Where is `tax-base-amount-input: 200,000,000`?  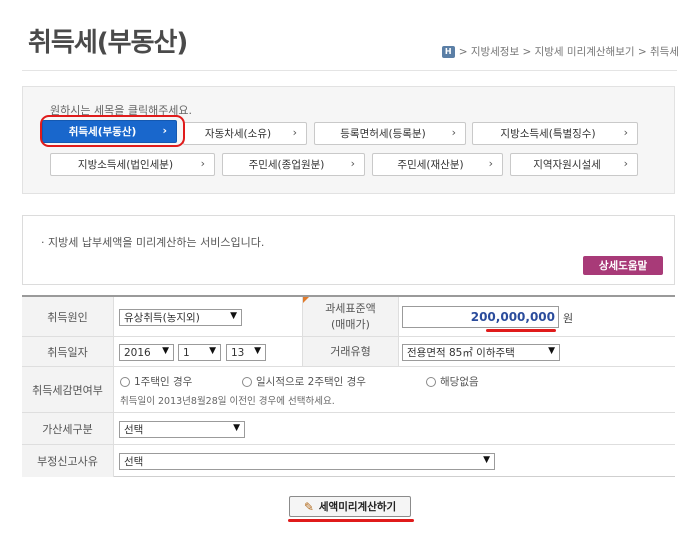
tax-base-amount-input: 200,000,000 is located at coordinates (480, 317).